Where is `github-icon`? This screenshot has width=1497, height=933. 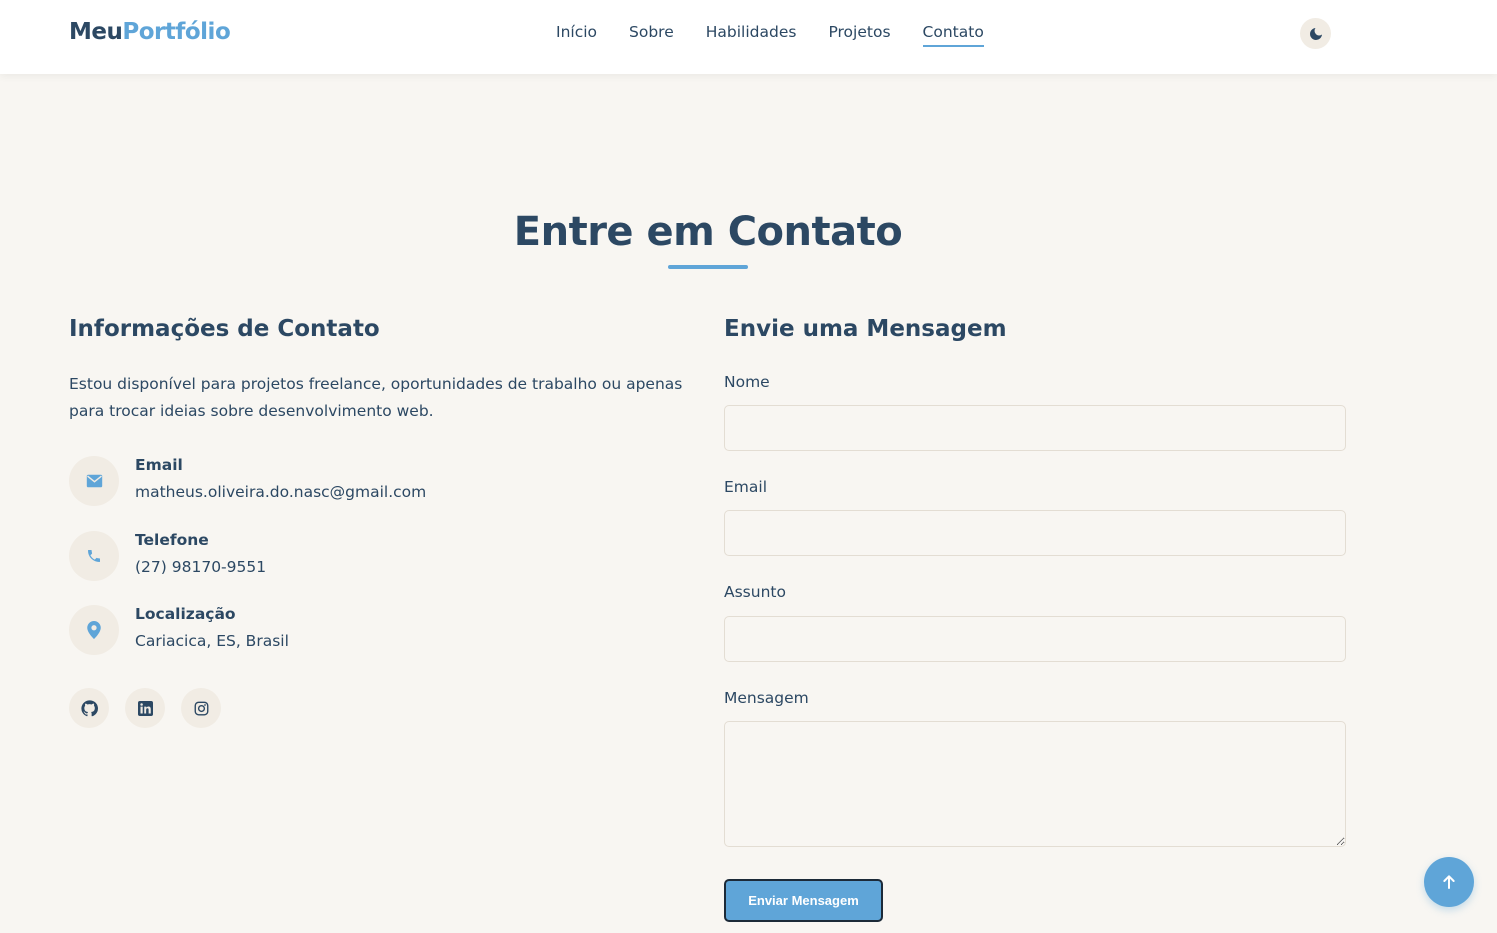
github-icon is located at coordinates (89, 707).